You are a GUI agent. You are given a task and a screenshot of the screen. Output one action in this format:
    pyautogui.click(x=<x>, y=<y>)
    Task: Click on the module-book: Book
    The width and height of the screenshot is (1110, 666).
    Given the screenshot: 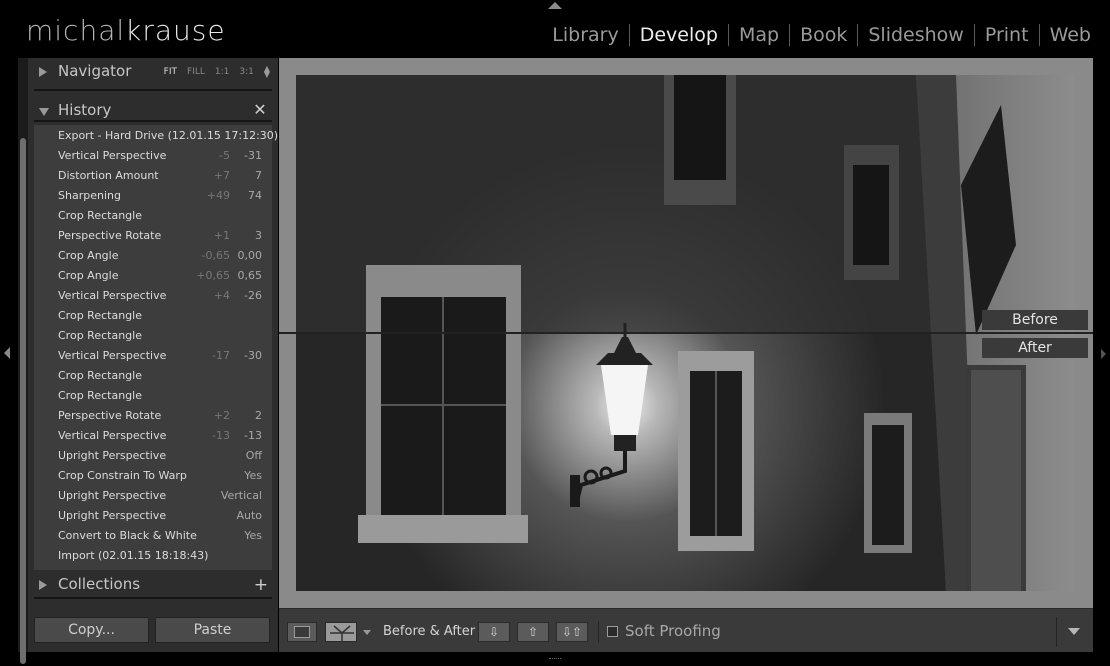 What is the action you would take?
    pyautogui.click(x=823, y=35)
    